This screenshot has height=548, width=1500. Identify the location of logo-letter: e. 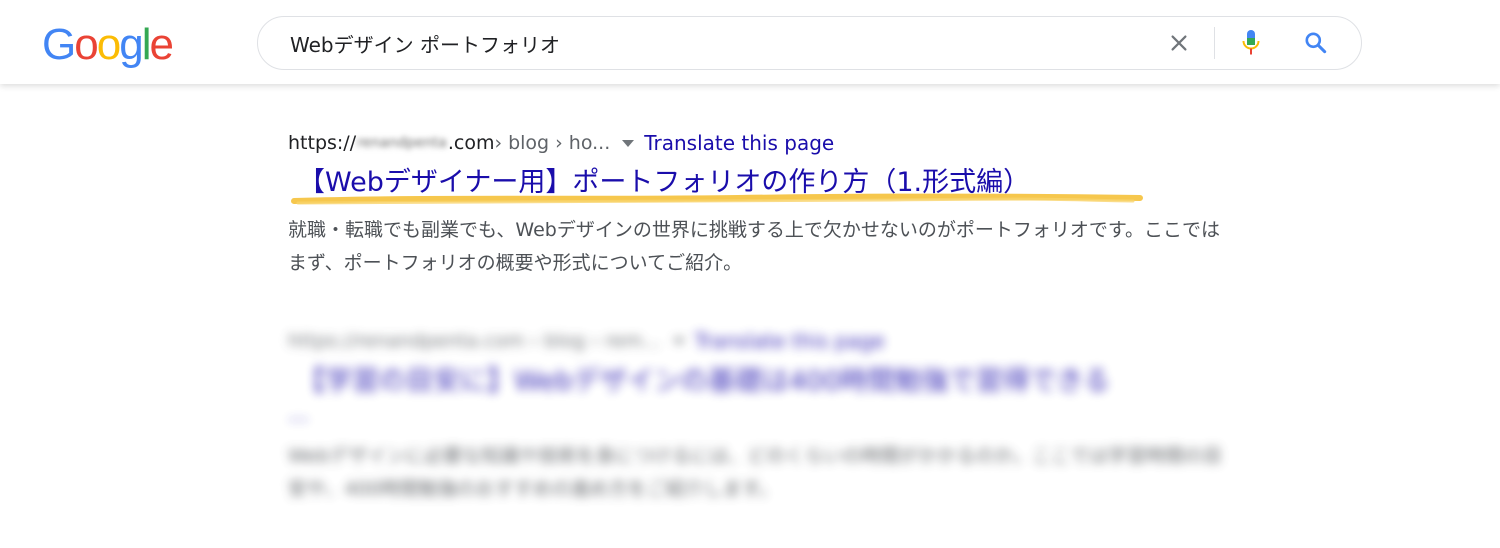
(161, 44).